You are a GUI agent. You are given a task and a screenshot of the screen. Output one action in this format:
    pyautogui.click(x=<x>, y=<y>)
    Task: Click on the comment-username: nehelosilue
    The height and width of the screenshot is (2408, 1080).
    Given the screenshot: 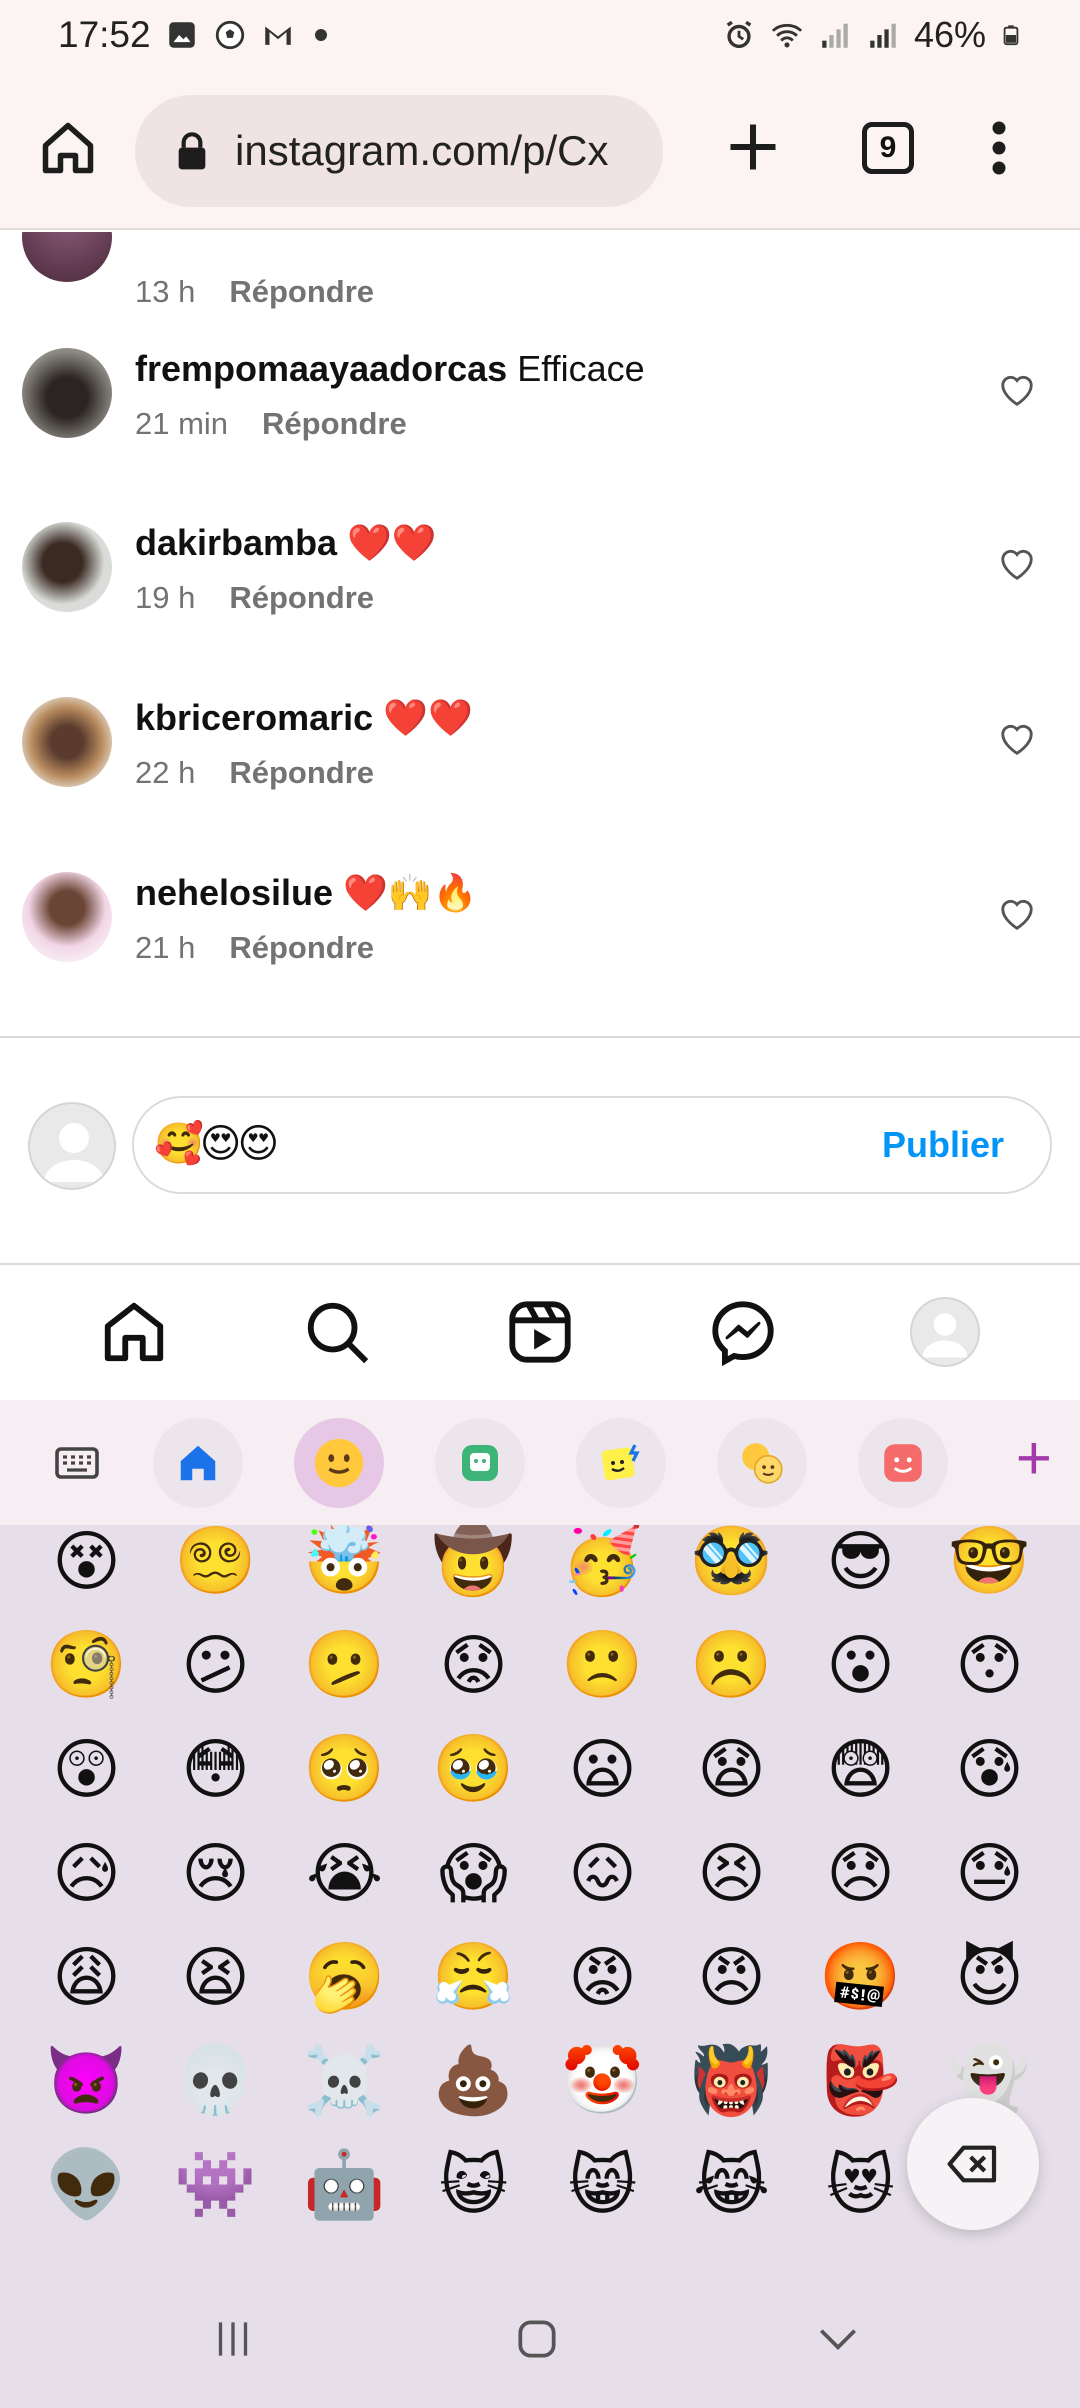 What is the action you would take?
    pyautogui.click(x=234, y=892)
    